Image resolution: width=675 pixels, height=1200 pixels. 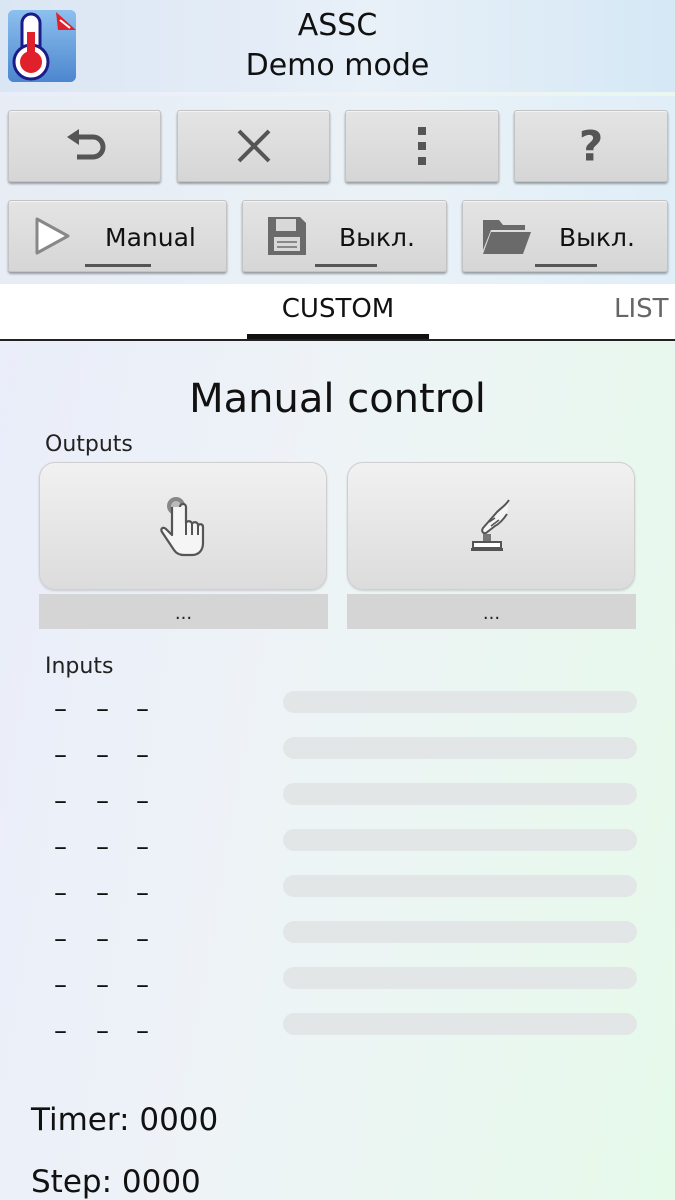 I want to click on hand-pointer-icon, so click(x=182, y=527).